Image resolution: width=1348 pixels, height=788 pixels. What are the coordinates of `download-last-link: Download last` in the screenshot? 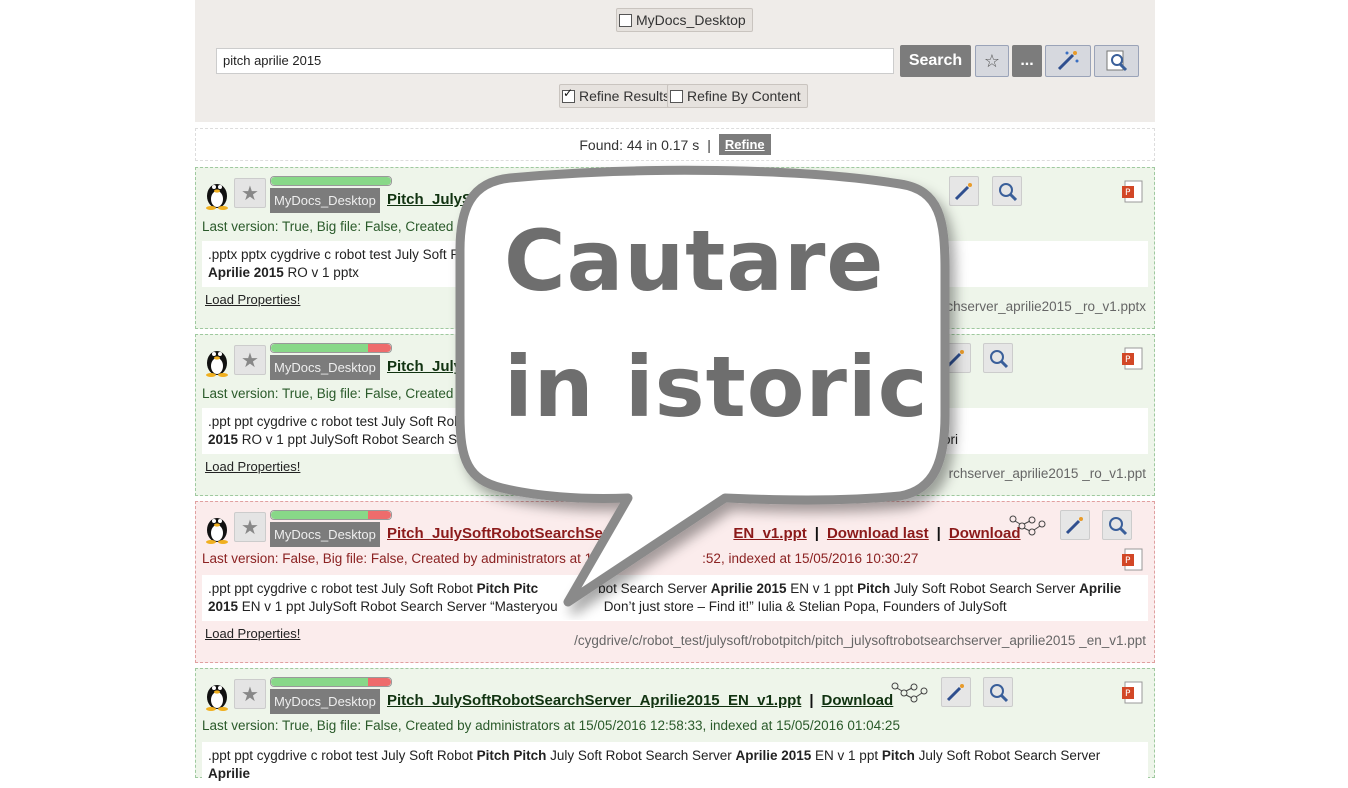 It's located at (878, 533).